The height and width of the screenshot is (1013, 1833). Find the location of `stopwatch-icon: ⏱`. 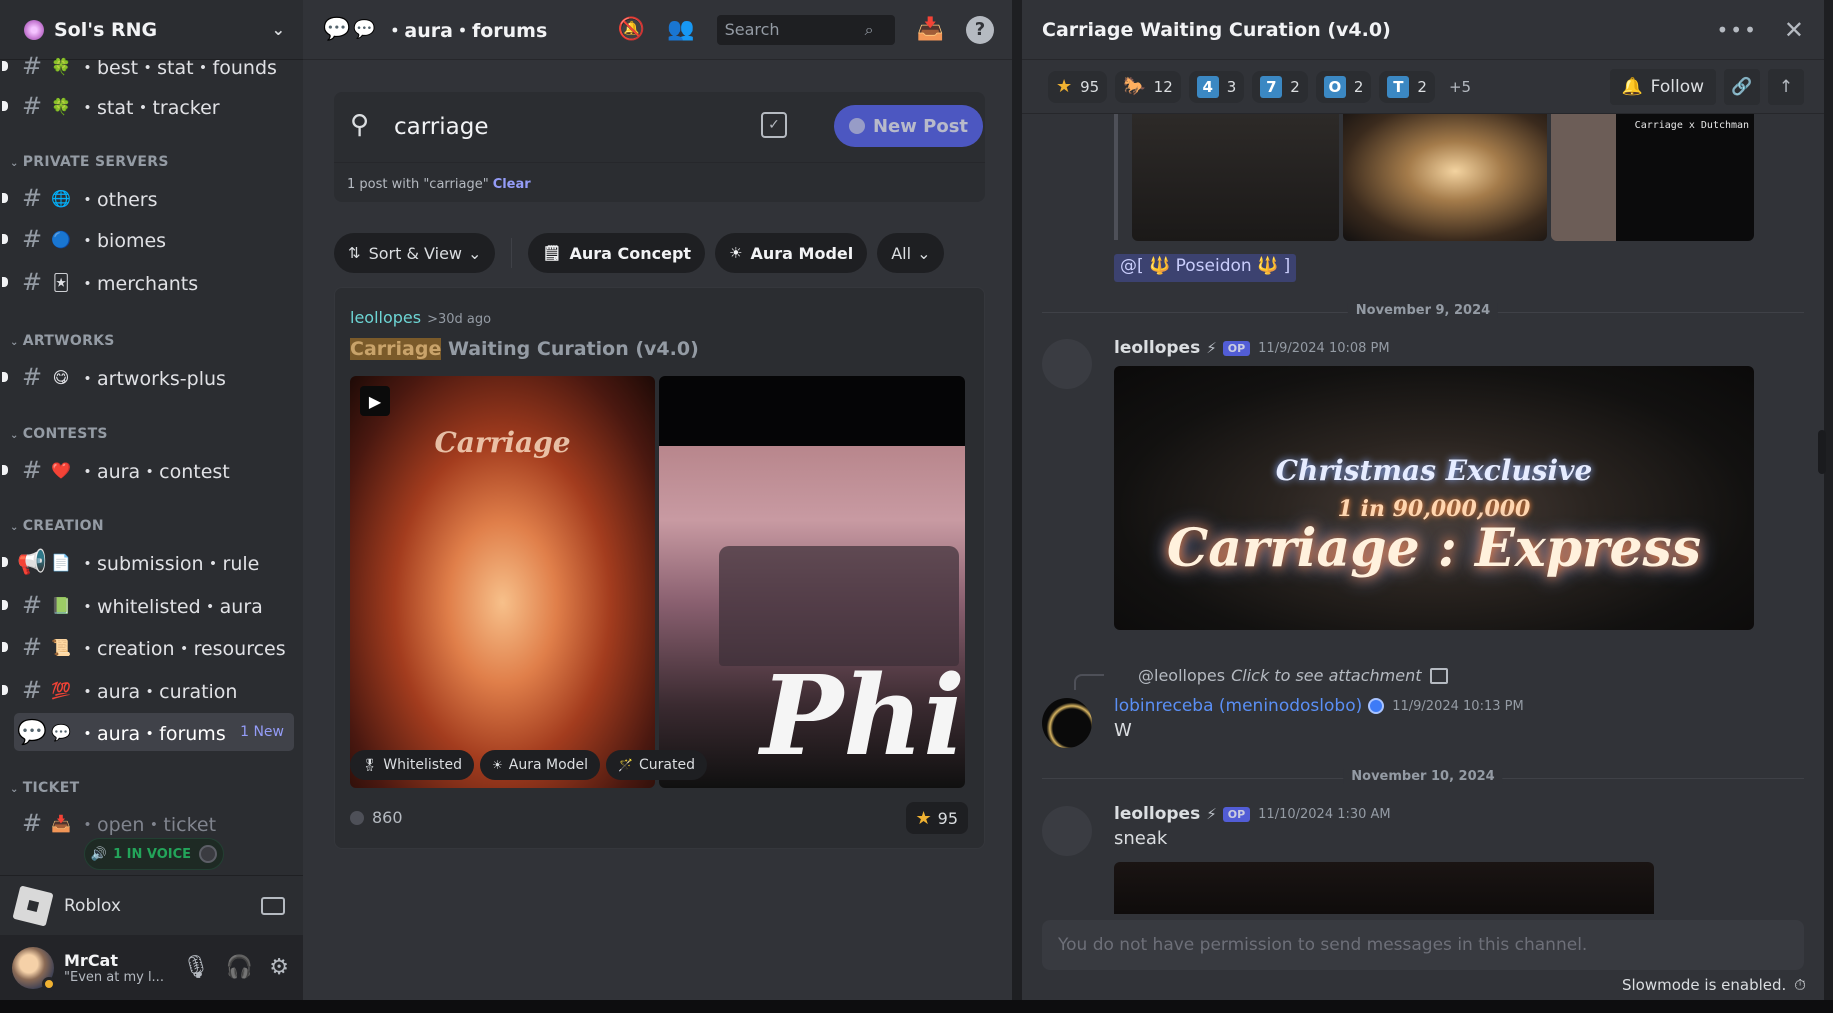

stopwatch-icon: ⏱ is located at coordinates (1800, 985).